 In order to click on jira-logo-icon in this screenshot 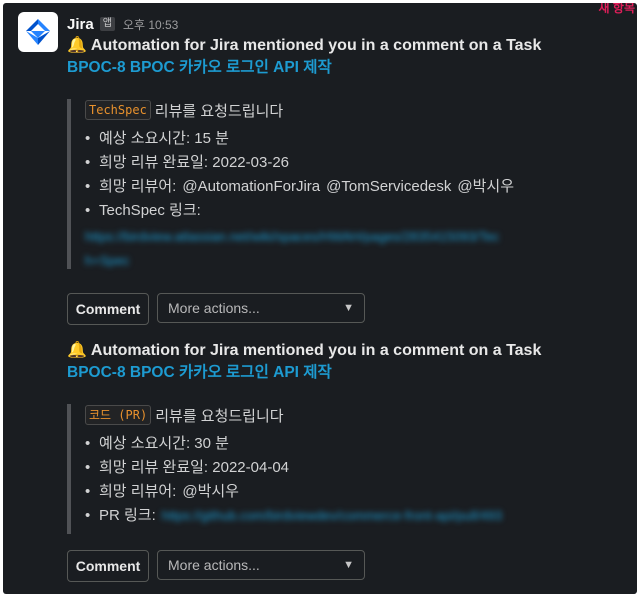, I will do `click(38, 32)`.